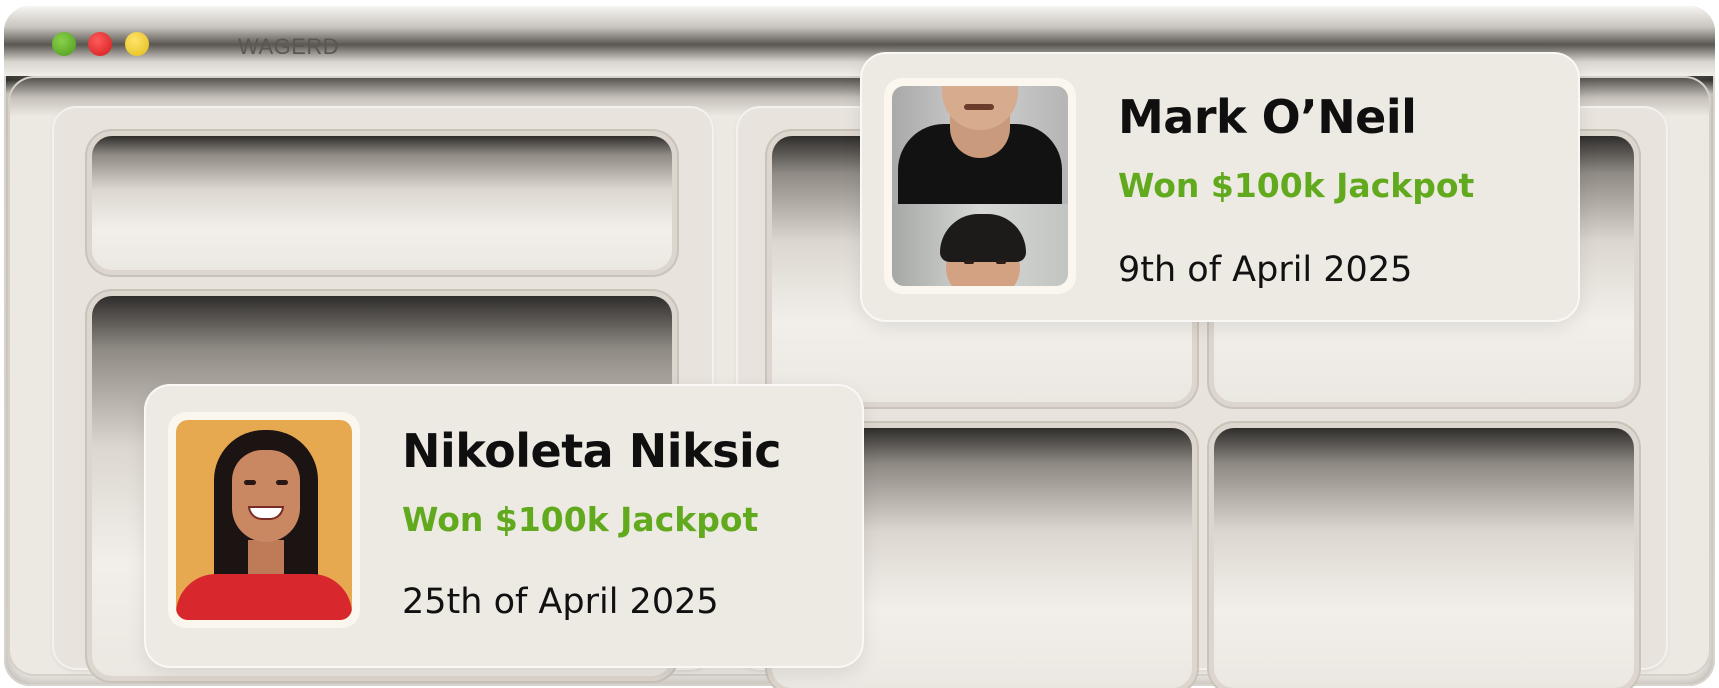 The height and width of the screenshot is (688, 1719). I want to click on close-button, so click(100, 44).